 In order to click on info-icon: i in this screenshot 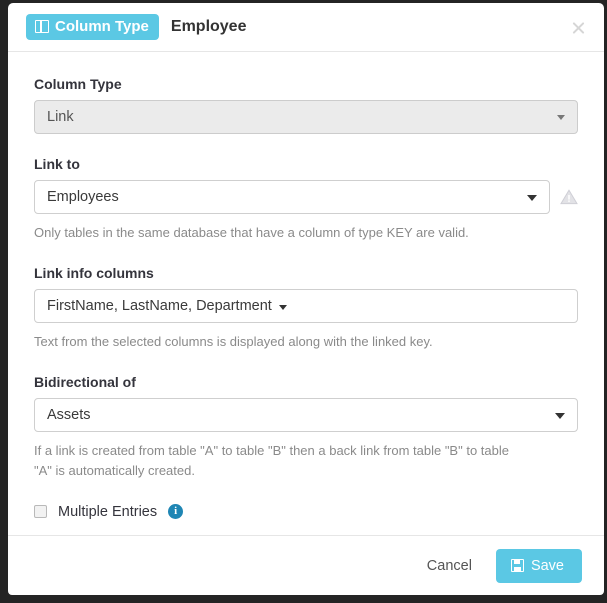, I will do `click(176, 512)`.